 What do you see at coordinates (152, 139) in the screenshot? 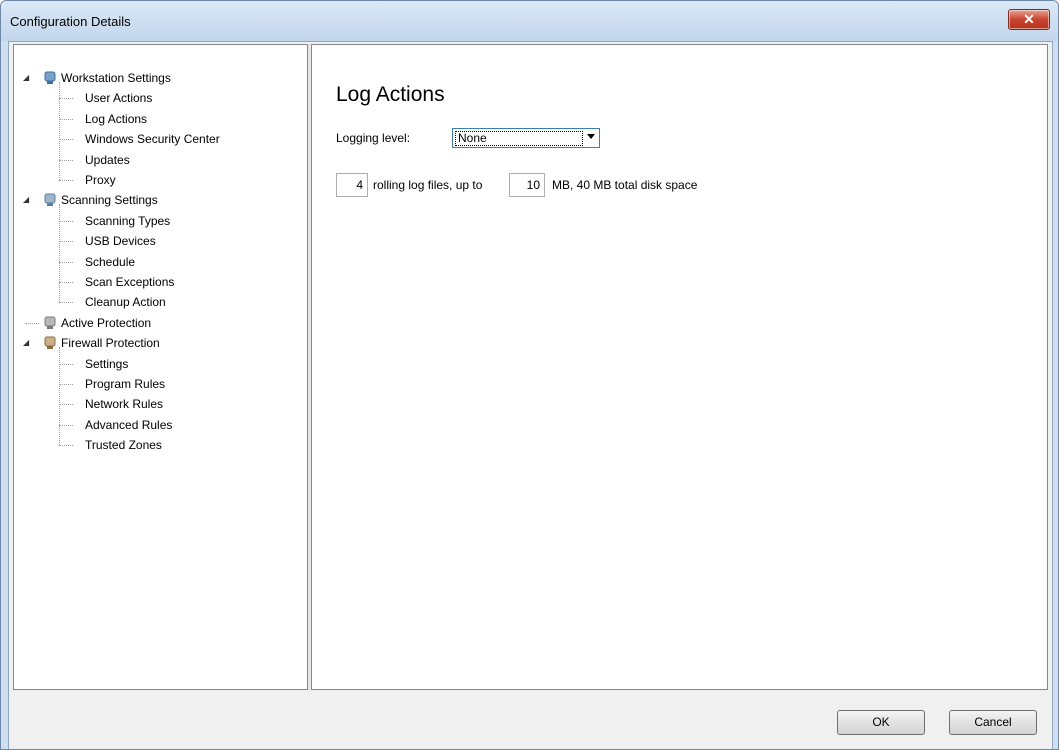
I see `tree-item-label: Windows Security Center` at bounding box center [152, 139].